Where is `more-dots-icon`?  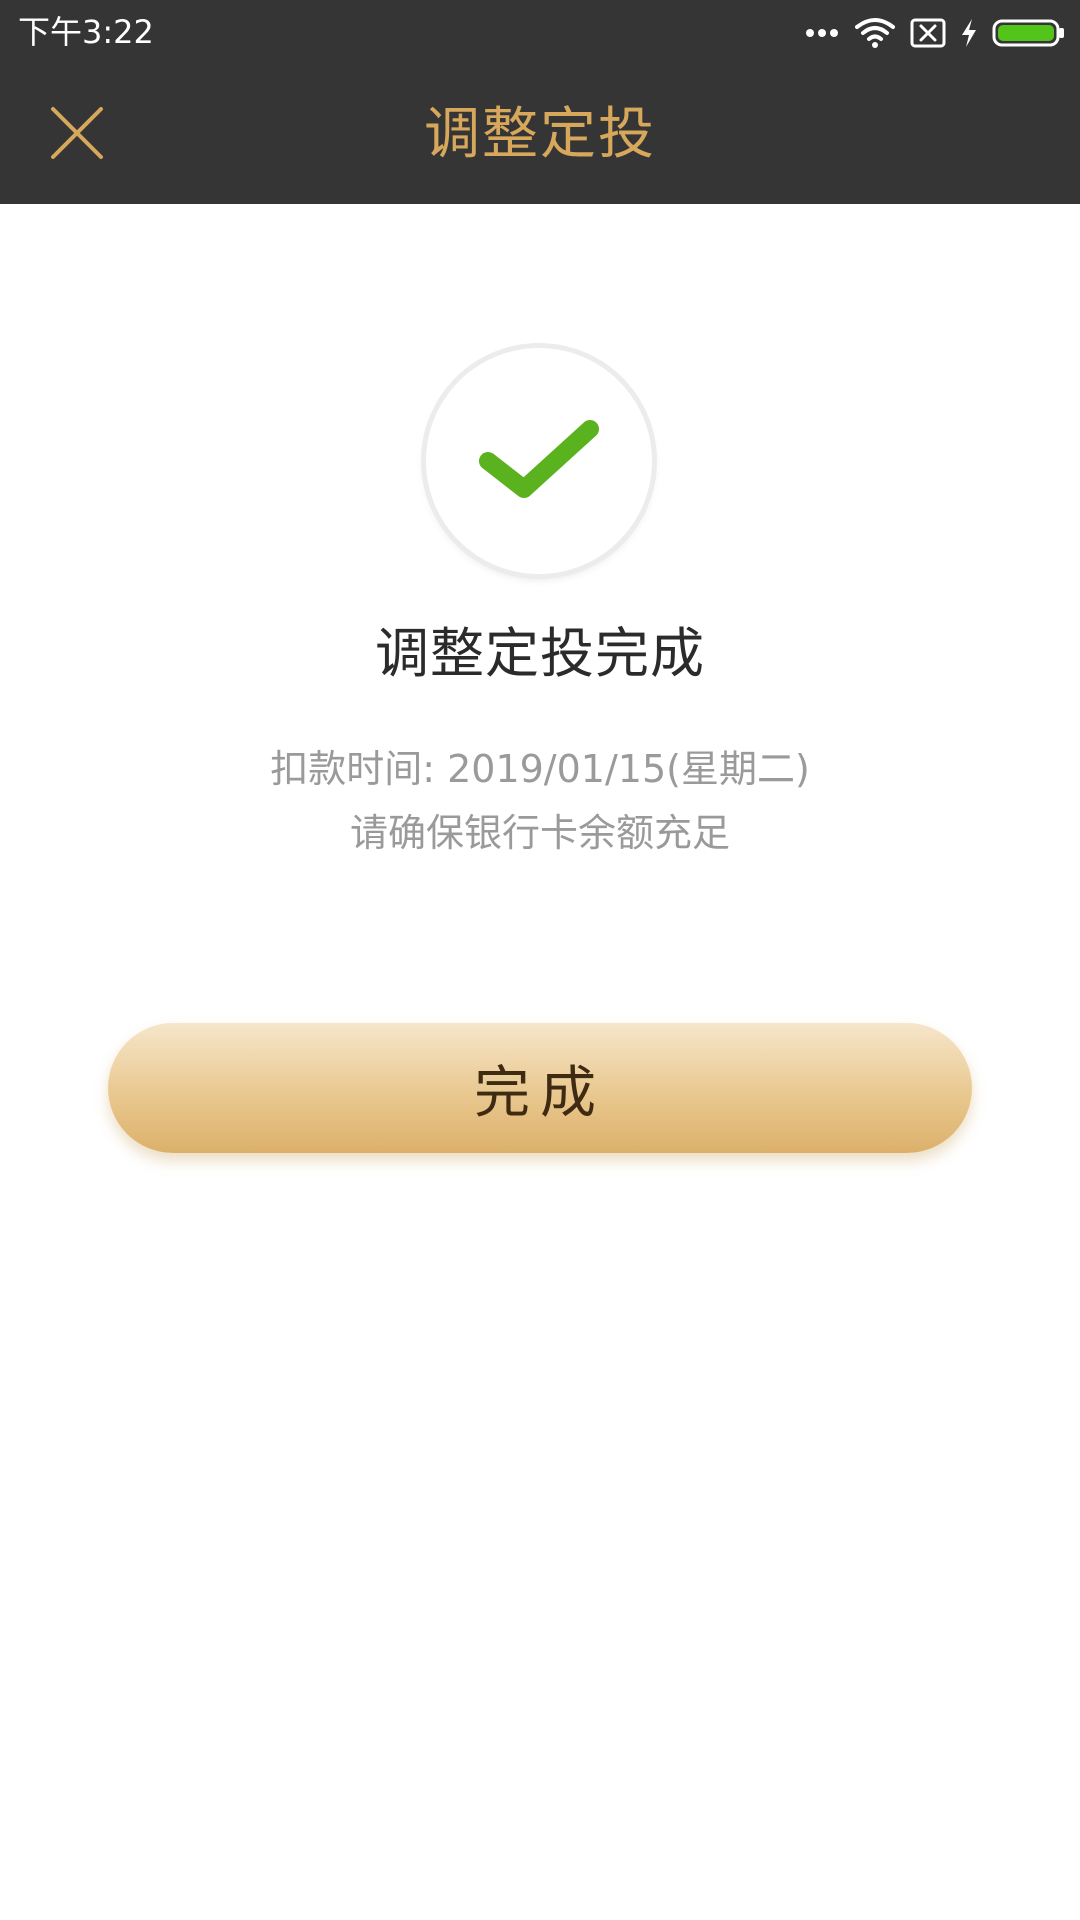
more-dots-icon is located at coordinates (822, 33).